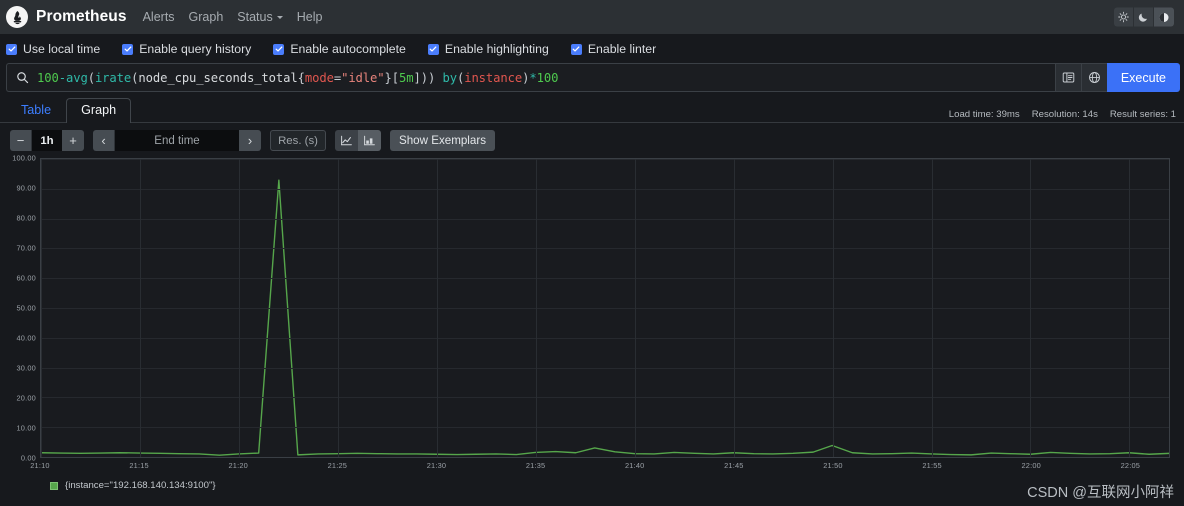 The width and height of the screenshot is (1184, 506). Describe the element at coordinates (81, 17) in the screenshot. I see `brand-name: Prometheus` at that location.